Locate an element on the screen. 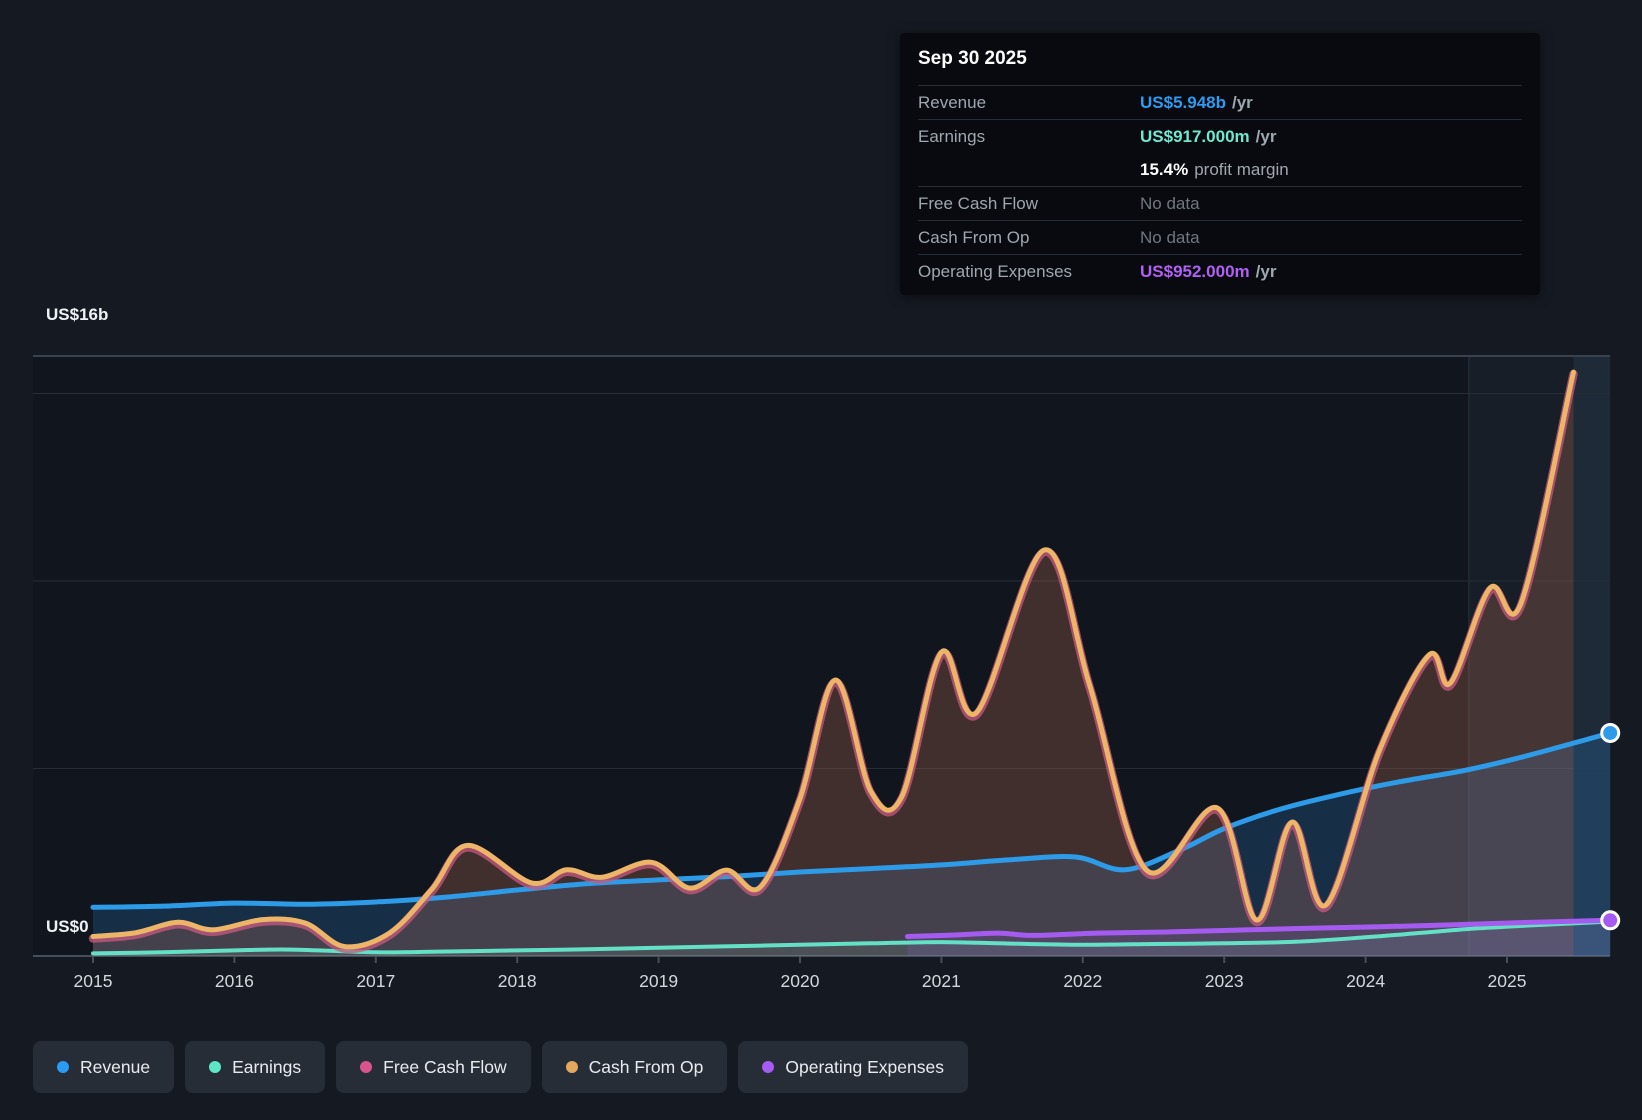 The height and width of the screenshot is (1120, 1642). x-axis-label-2019: 2019 is located at coordinates (659, 981).